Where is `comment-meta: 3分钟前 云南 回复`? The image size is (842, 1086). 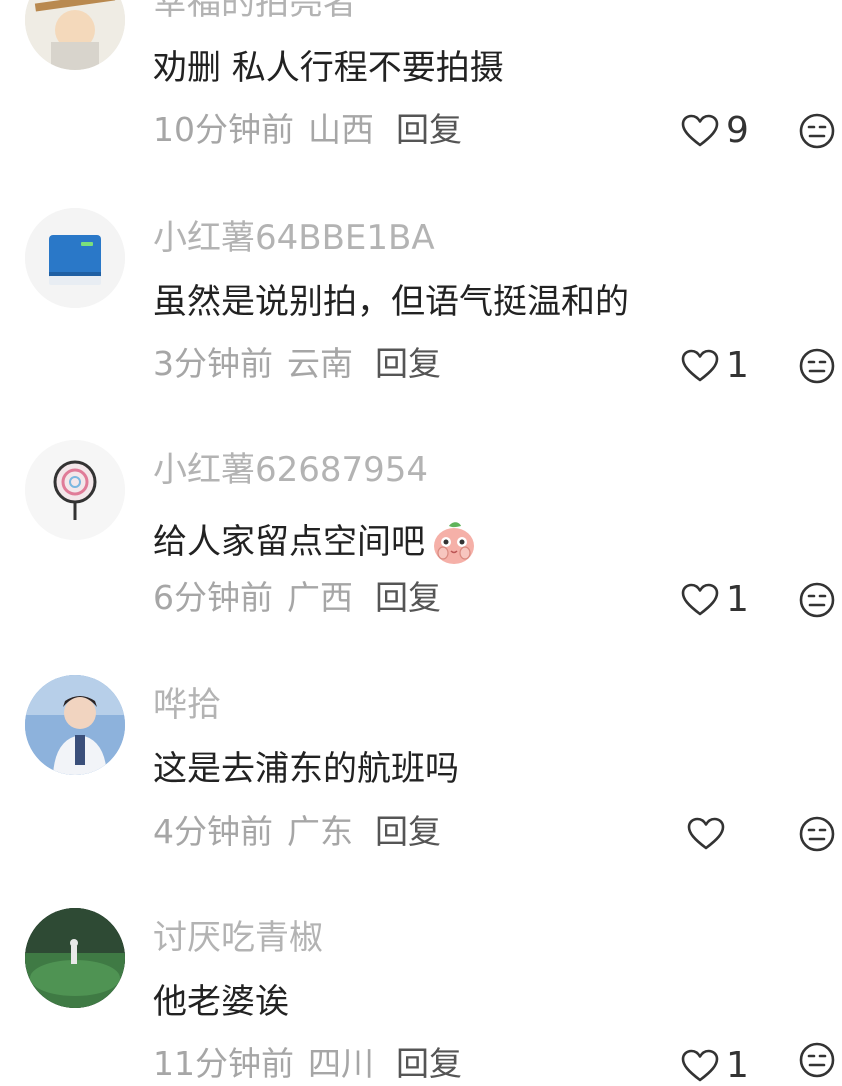
comment-meta: 3分钟前 云南 回复 is located at coordinates (297, 363).